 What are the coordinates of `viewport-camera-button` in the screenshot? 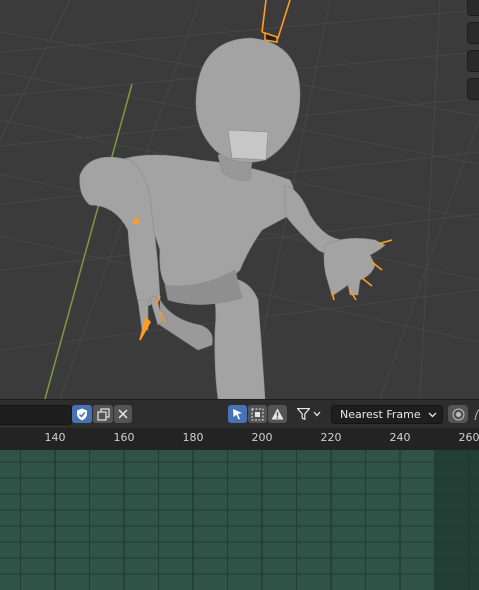 It's located at (473, 61).